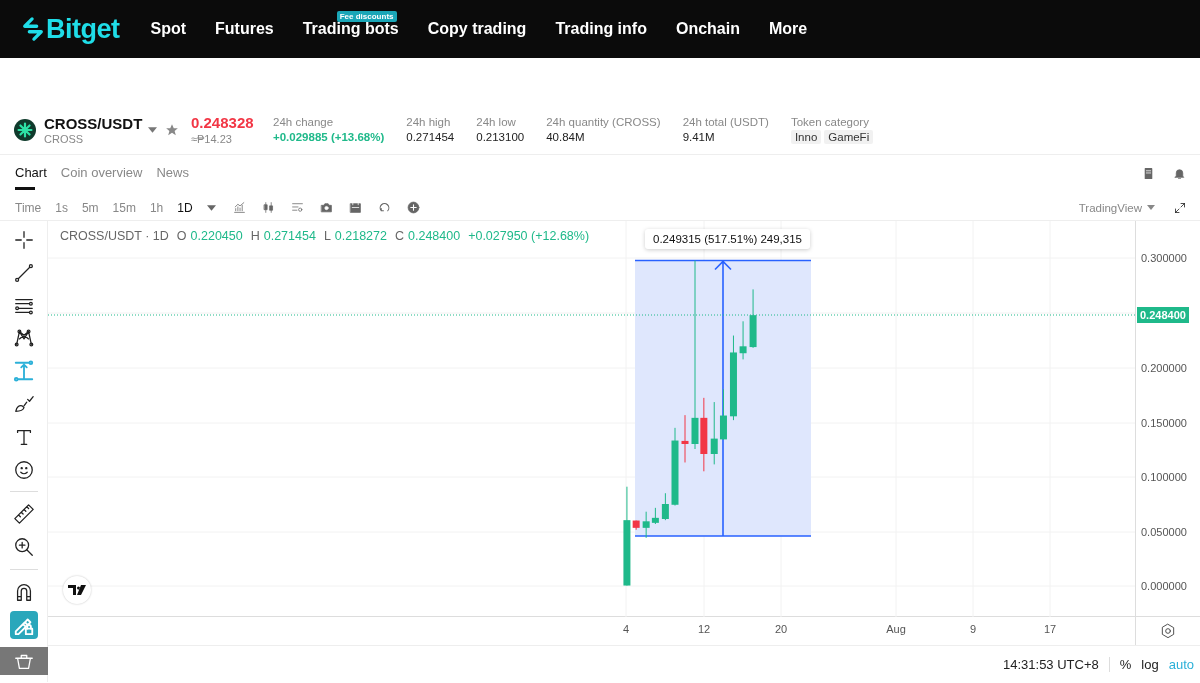 The image size is (1200, 683). I want to click on chart-tab: Coin overview, so click(101, 177).